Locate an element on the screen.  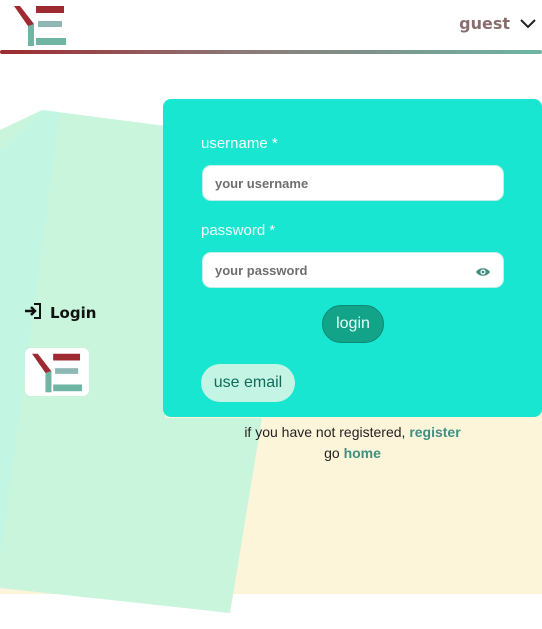
ye-logo-icon is located at coordinates (40, 25).